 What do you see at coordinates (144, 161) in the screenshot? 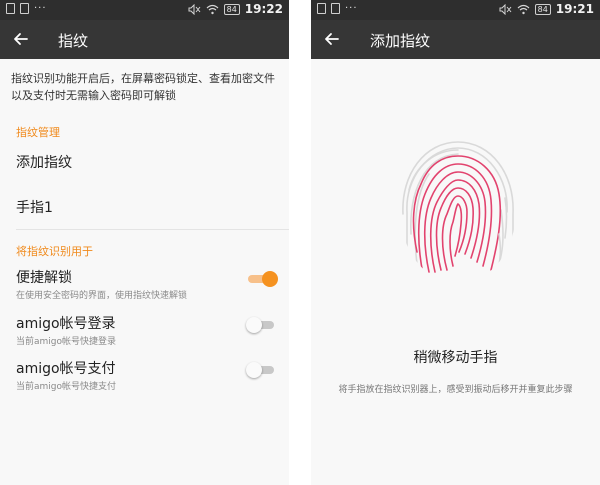
I see `add-fingerprint-item: 添加指纹` at bounding box center [144, 161].